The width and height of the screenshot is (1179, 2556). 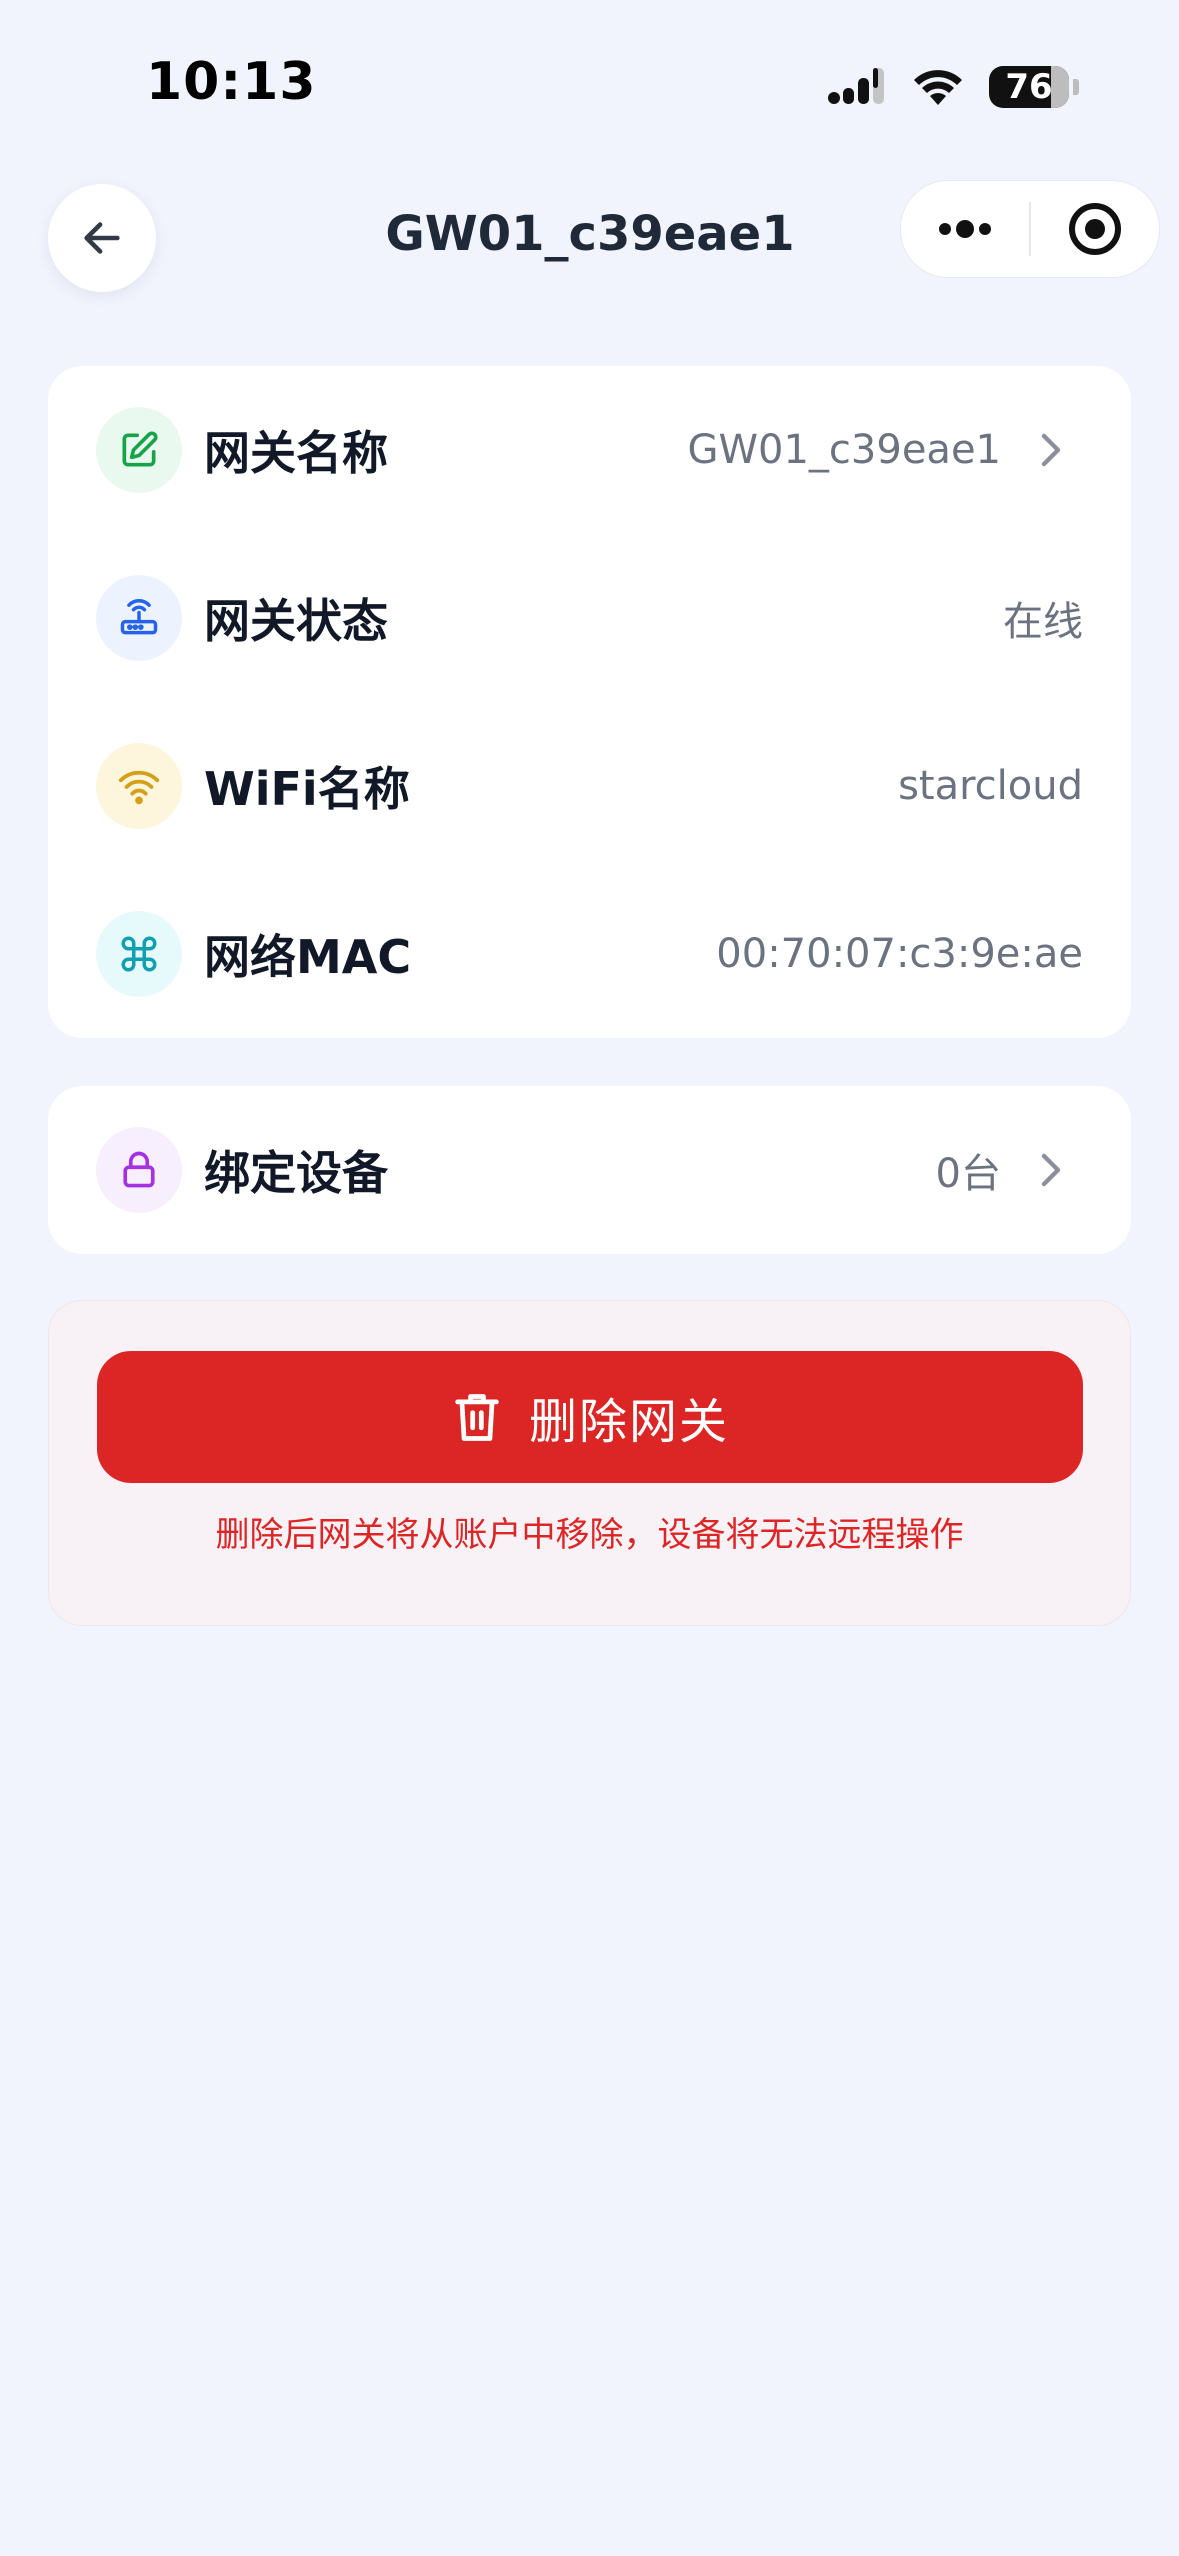 I want to click on target-icon, so click(x=1095, y=229).